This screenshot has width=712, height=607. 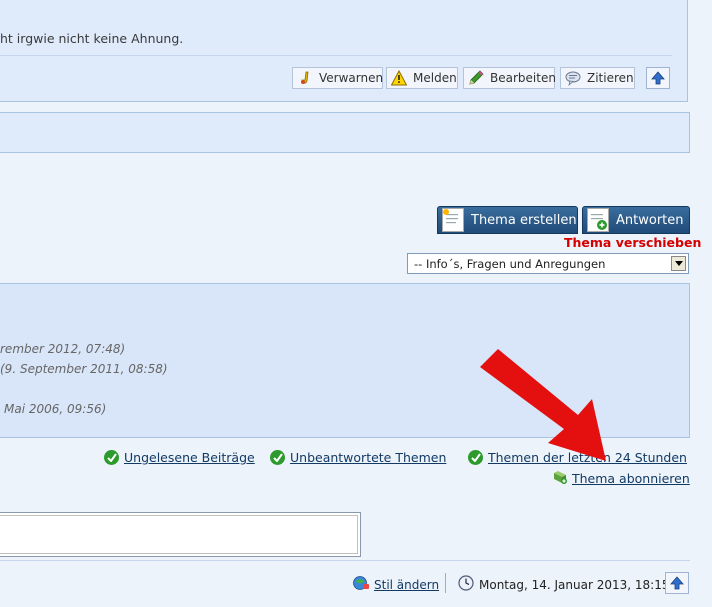 I want to click on clock-icon, so click(x=466, y=584).